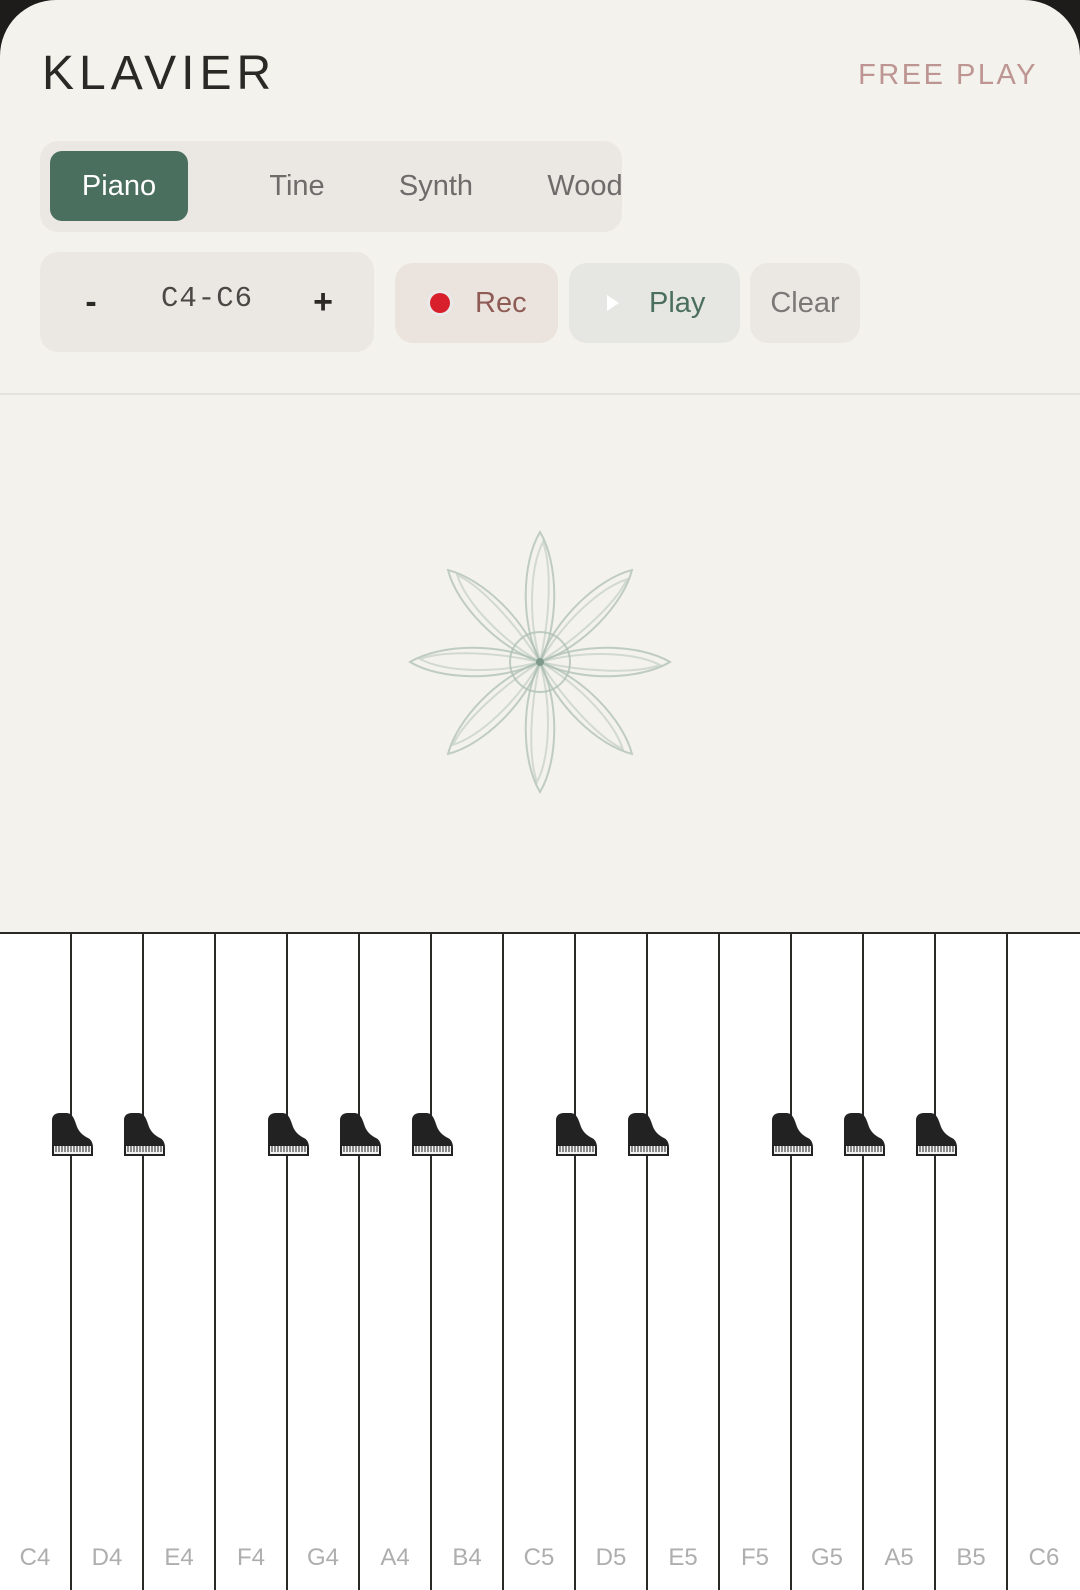  I want to click on record-icon, so click(440, 303).